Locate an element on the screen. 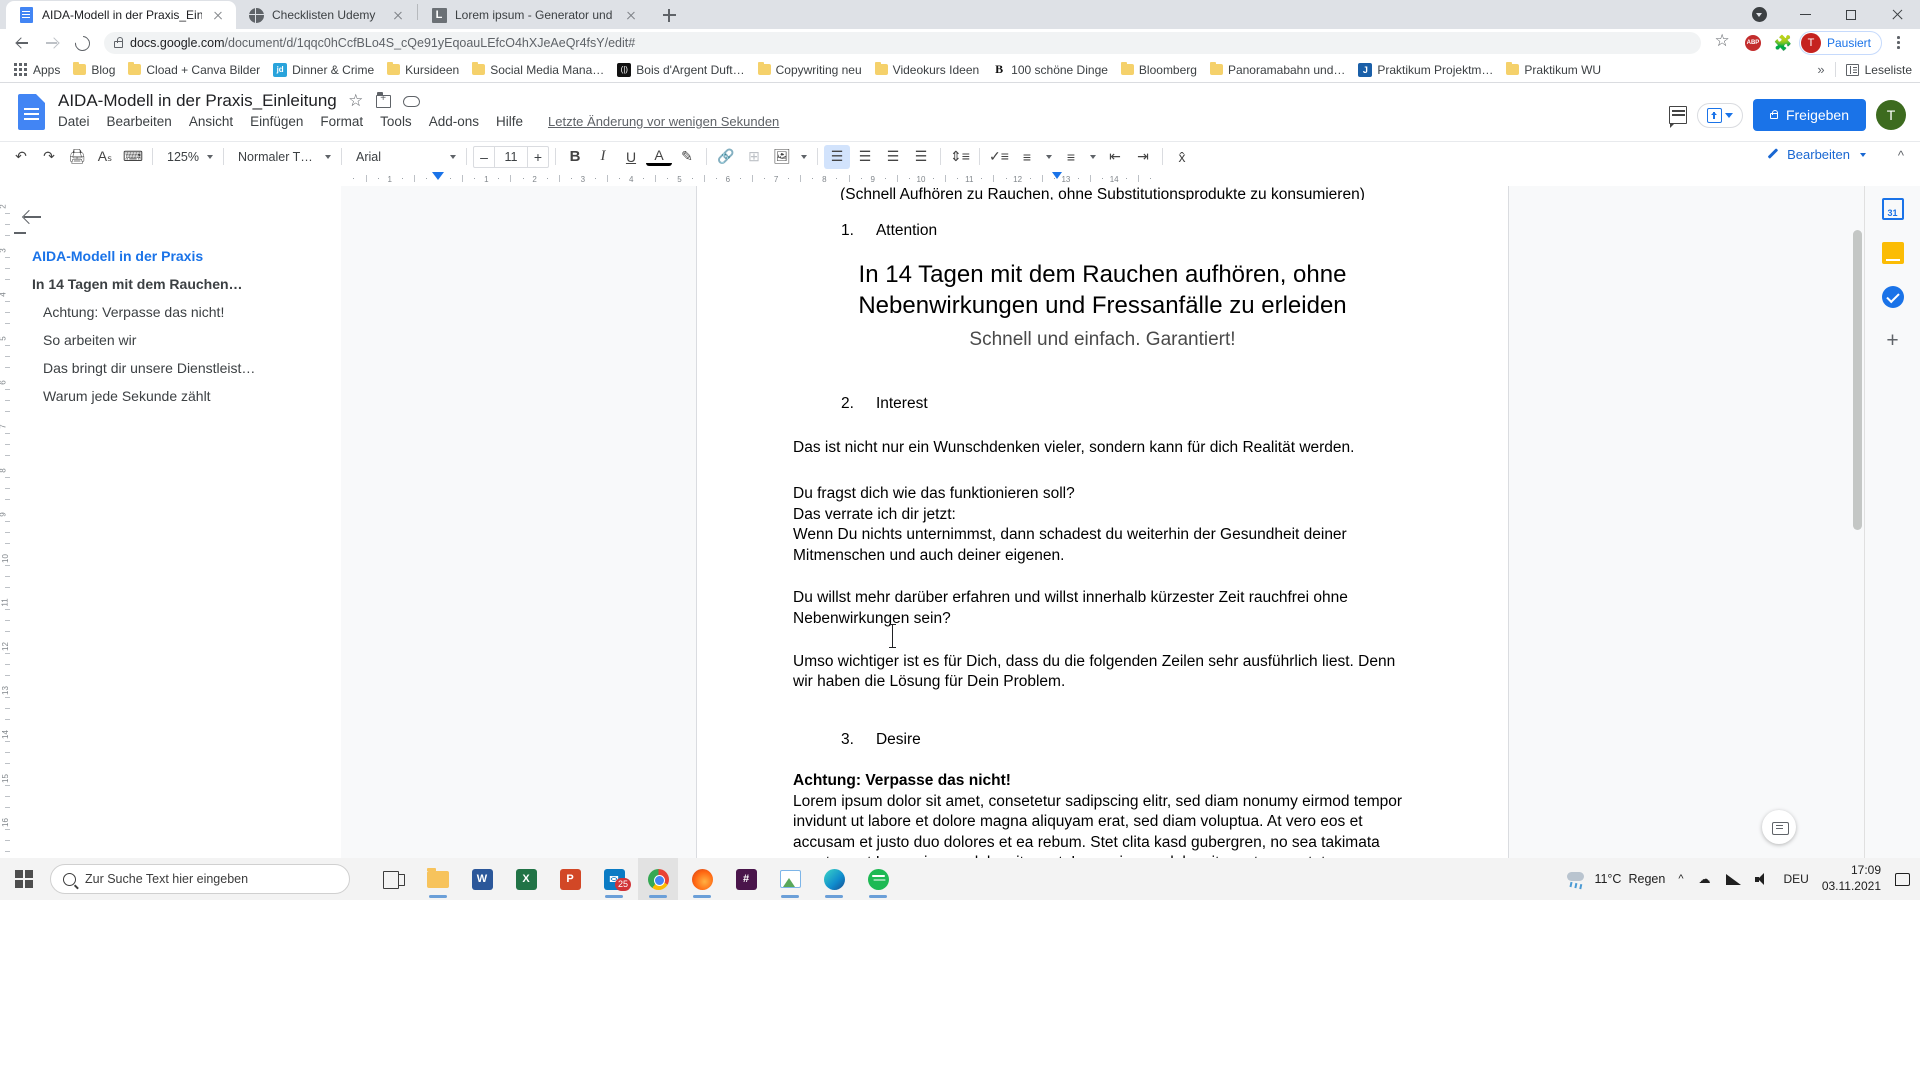 The image size is (1920, 1080). align-right-icon: ☰ is located at coordinates (893, 157).